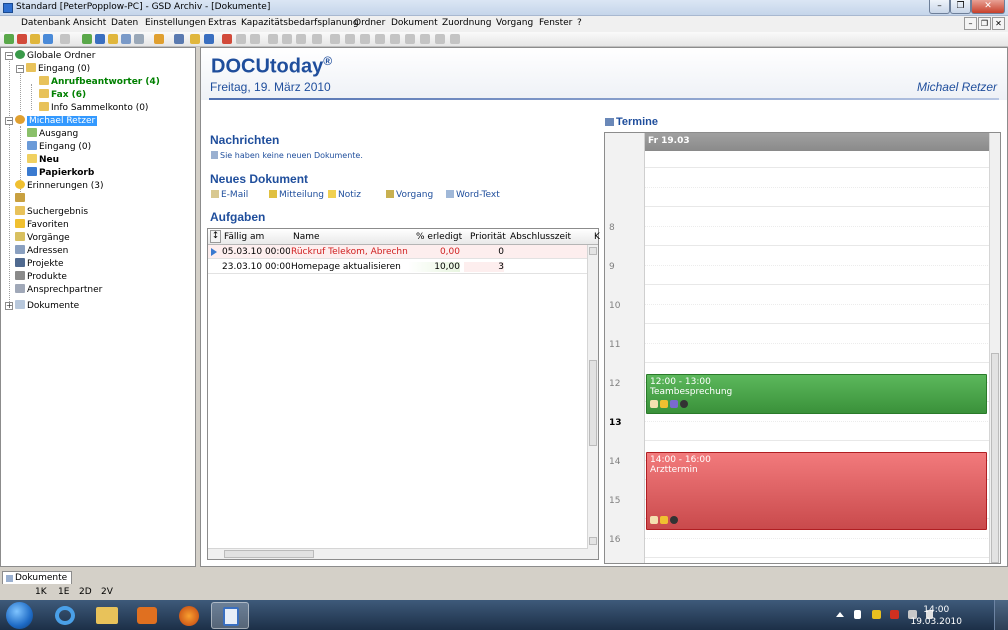  What do you see at coordinates (593, 541) in the screenshot?
I see `scroll-down-arrow-icon` at bounding box center [593, 541].